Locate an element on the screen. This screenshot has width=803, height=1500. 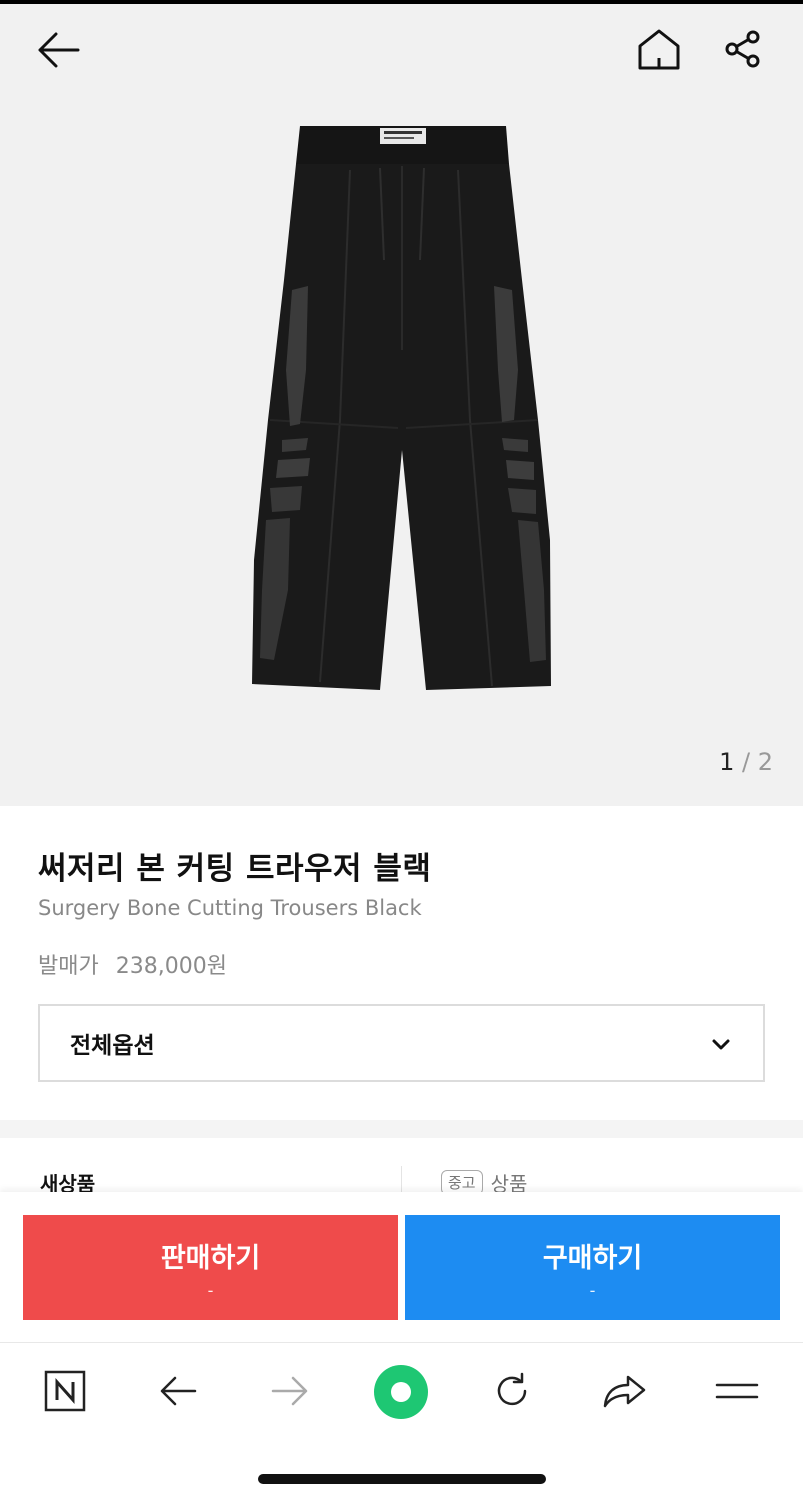
buy-button: 구매하기 - is located at coordinates (592, 1267).